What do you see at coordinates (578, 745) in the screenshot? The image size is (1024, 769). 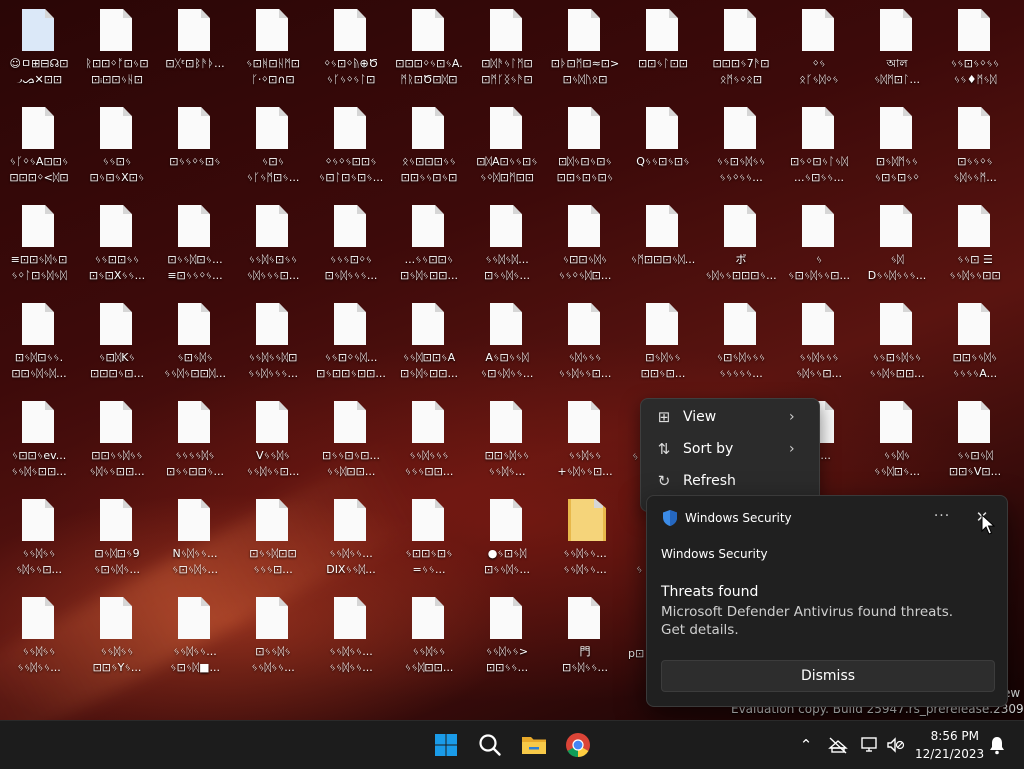 I see `chrome-button` at bounding box center [578, 745].